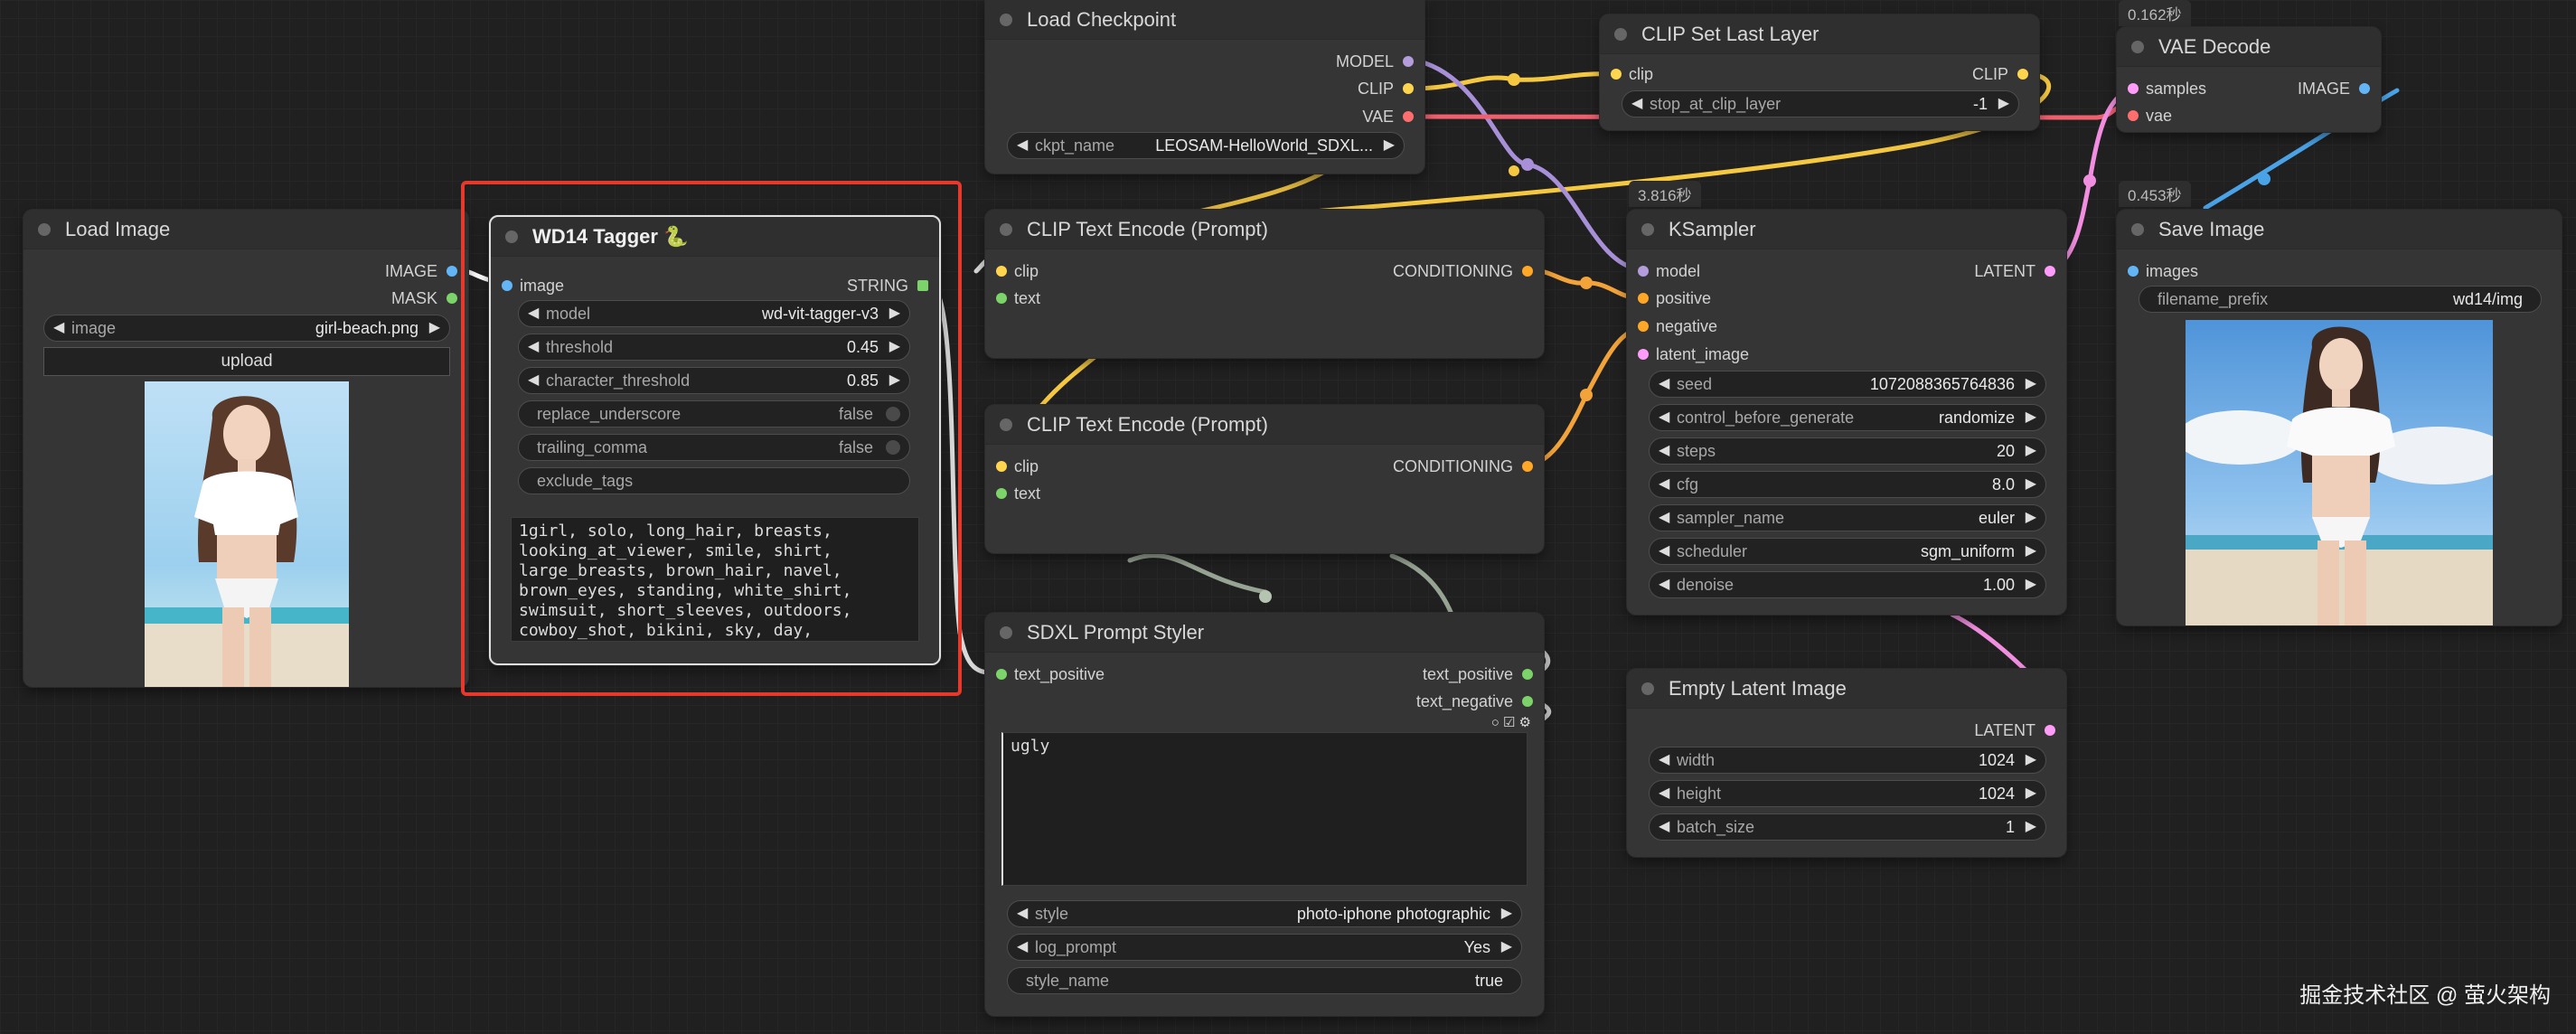 The image size is (2576, 1034). I want to click on node-title-bar: VAE Decode, so click(2249, 47).